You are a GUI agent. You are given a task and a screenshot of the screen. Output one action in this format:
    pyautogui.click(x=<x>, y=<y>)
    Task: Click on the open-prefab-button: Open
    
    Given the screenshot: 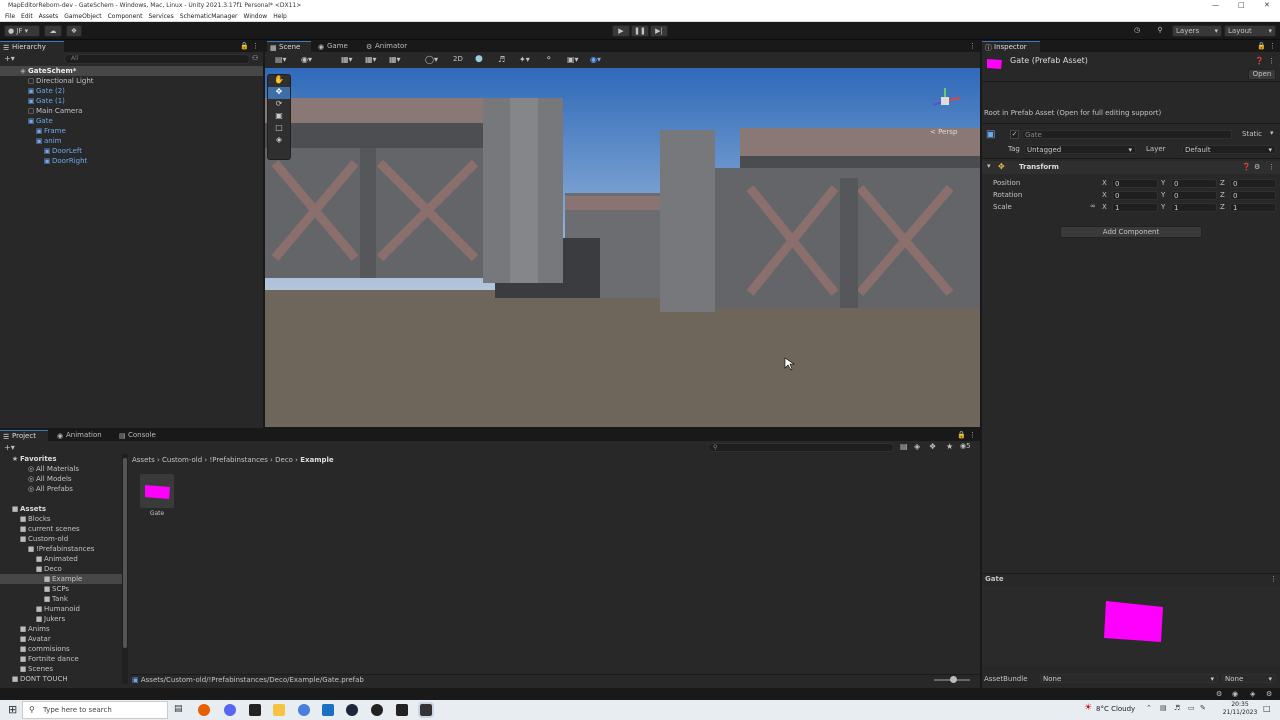 What is the action you would take?
    pyautogui.click(x=1262, y=74)
    